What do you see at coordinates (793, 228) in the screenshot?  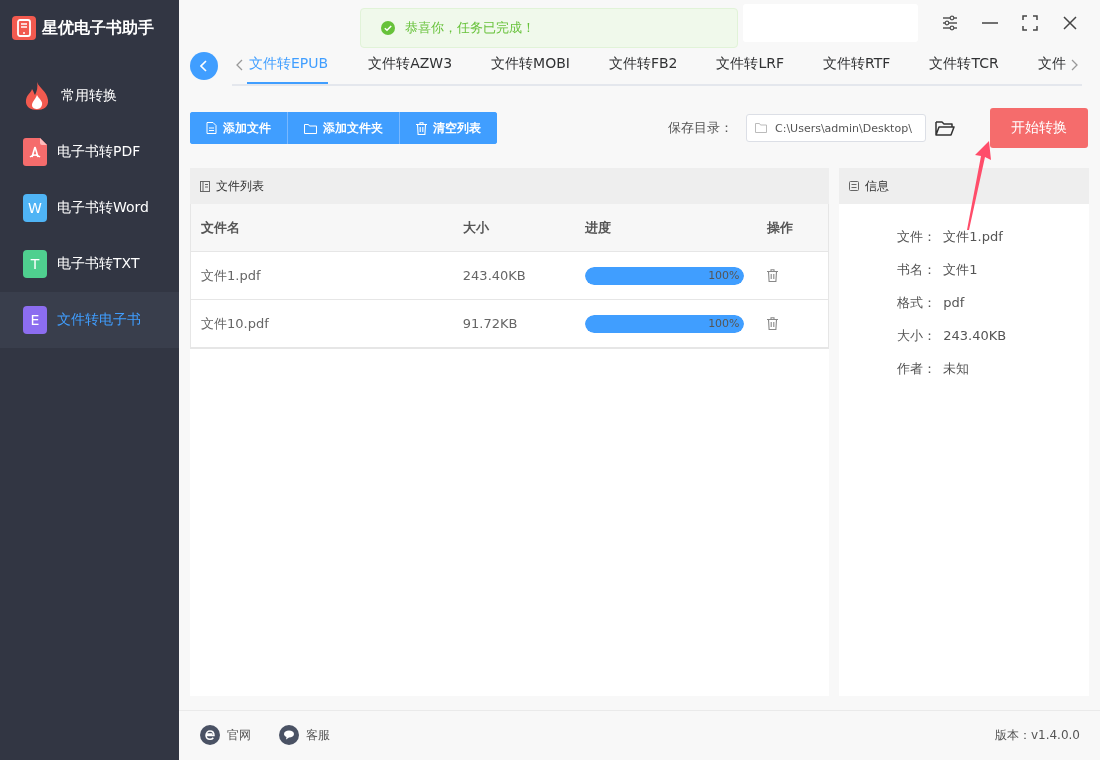 I see `column-header: 操作` at bounding box center [793, 228].